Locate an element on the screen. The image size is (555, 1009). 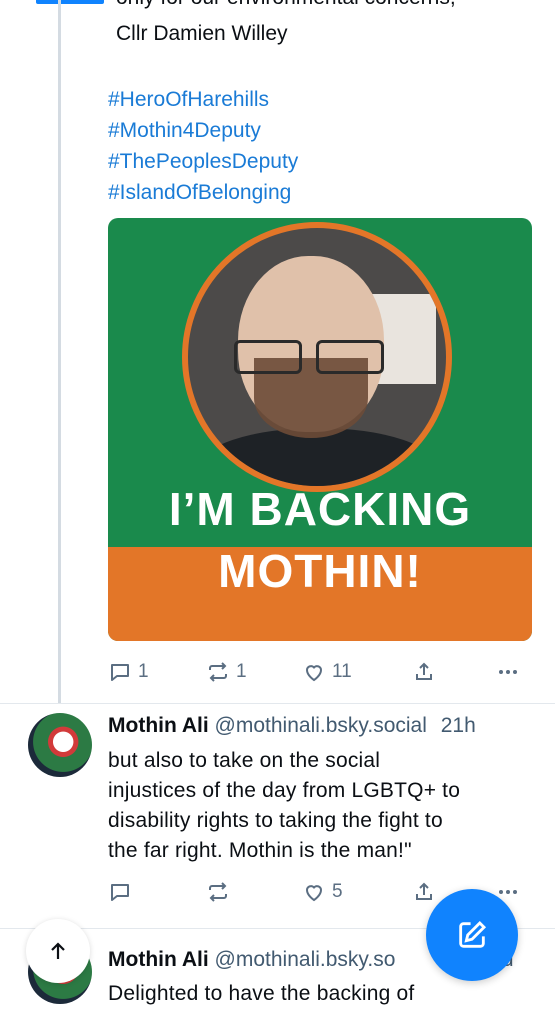
post-actions: 1 1 11 is located at coordinates (318, 675).